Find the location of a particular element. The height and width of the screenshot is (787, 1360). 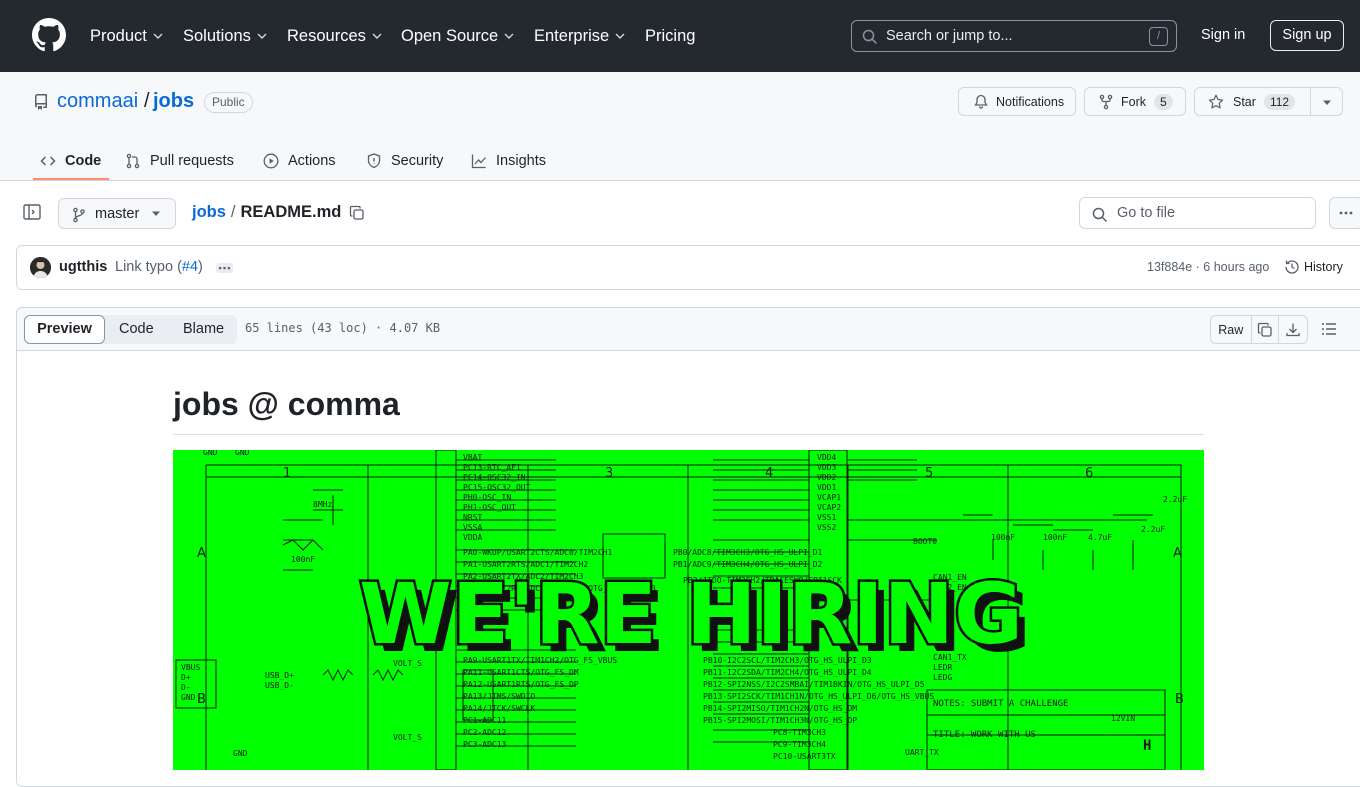

svg-text:PB0/ADC8/TIM3CH3/OTG_HS_ULPI_D: PB0/ADC8/TIM3CH3/OTG_HS_ULPI_D1 is located at coordinates (747, 552).